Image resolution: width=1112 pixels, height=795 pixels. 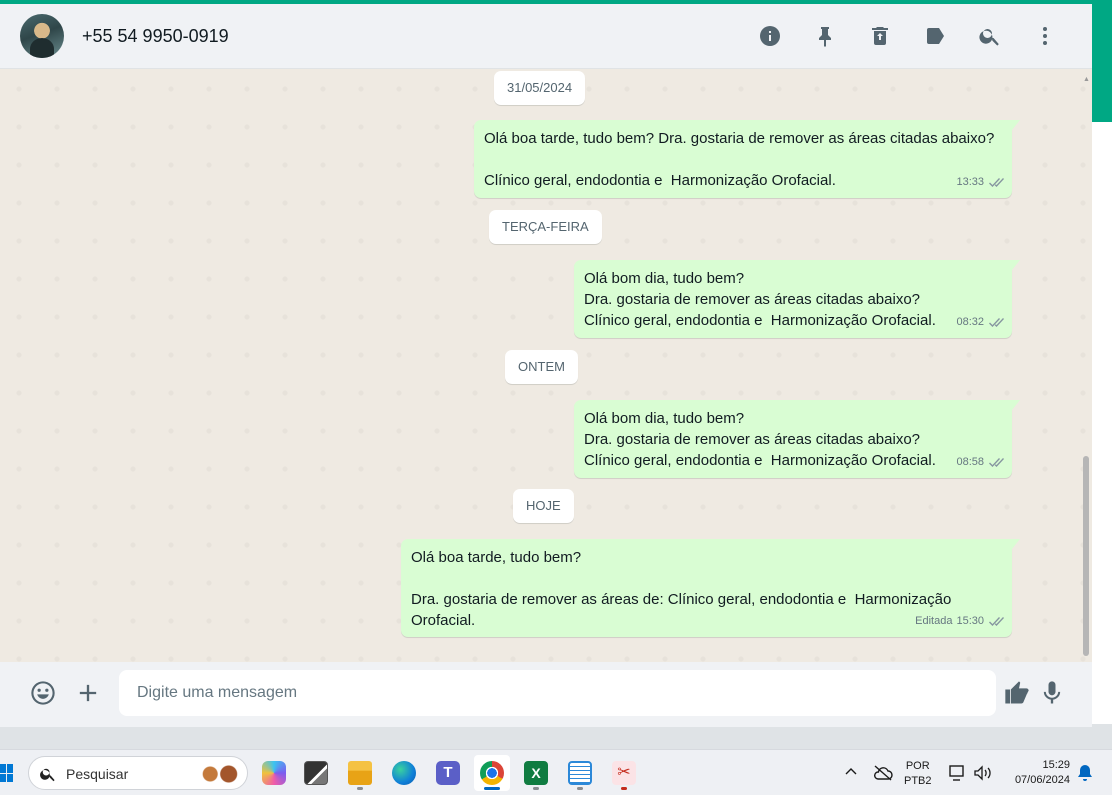 I want to click on notepad-icon, so click(x=580, y=773).